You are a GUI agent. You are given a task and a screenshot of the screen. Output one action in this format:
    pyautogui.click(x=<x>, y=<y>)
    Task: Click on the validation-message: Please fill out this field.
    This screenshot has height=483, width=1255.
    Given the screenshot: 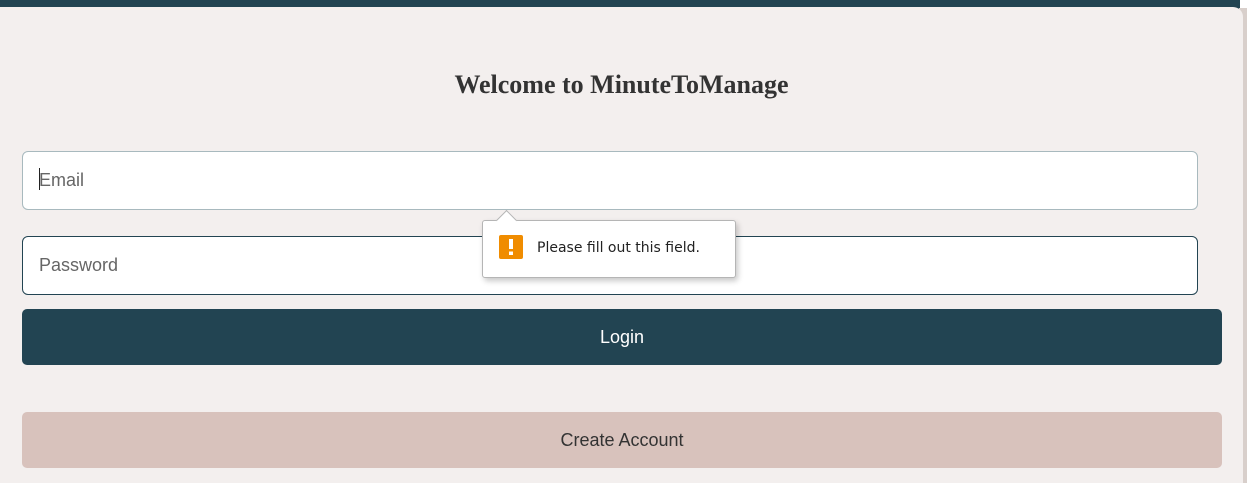 What is the action you would take?
    pyautogui.click(x=618, y=248)
    